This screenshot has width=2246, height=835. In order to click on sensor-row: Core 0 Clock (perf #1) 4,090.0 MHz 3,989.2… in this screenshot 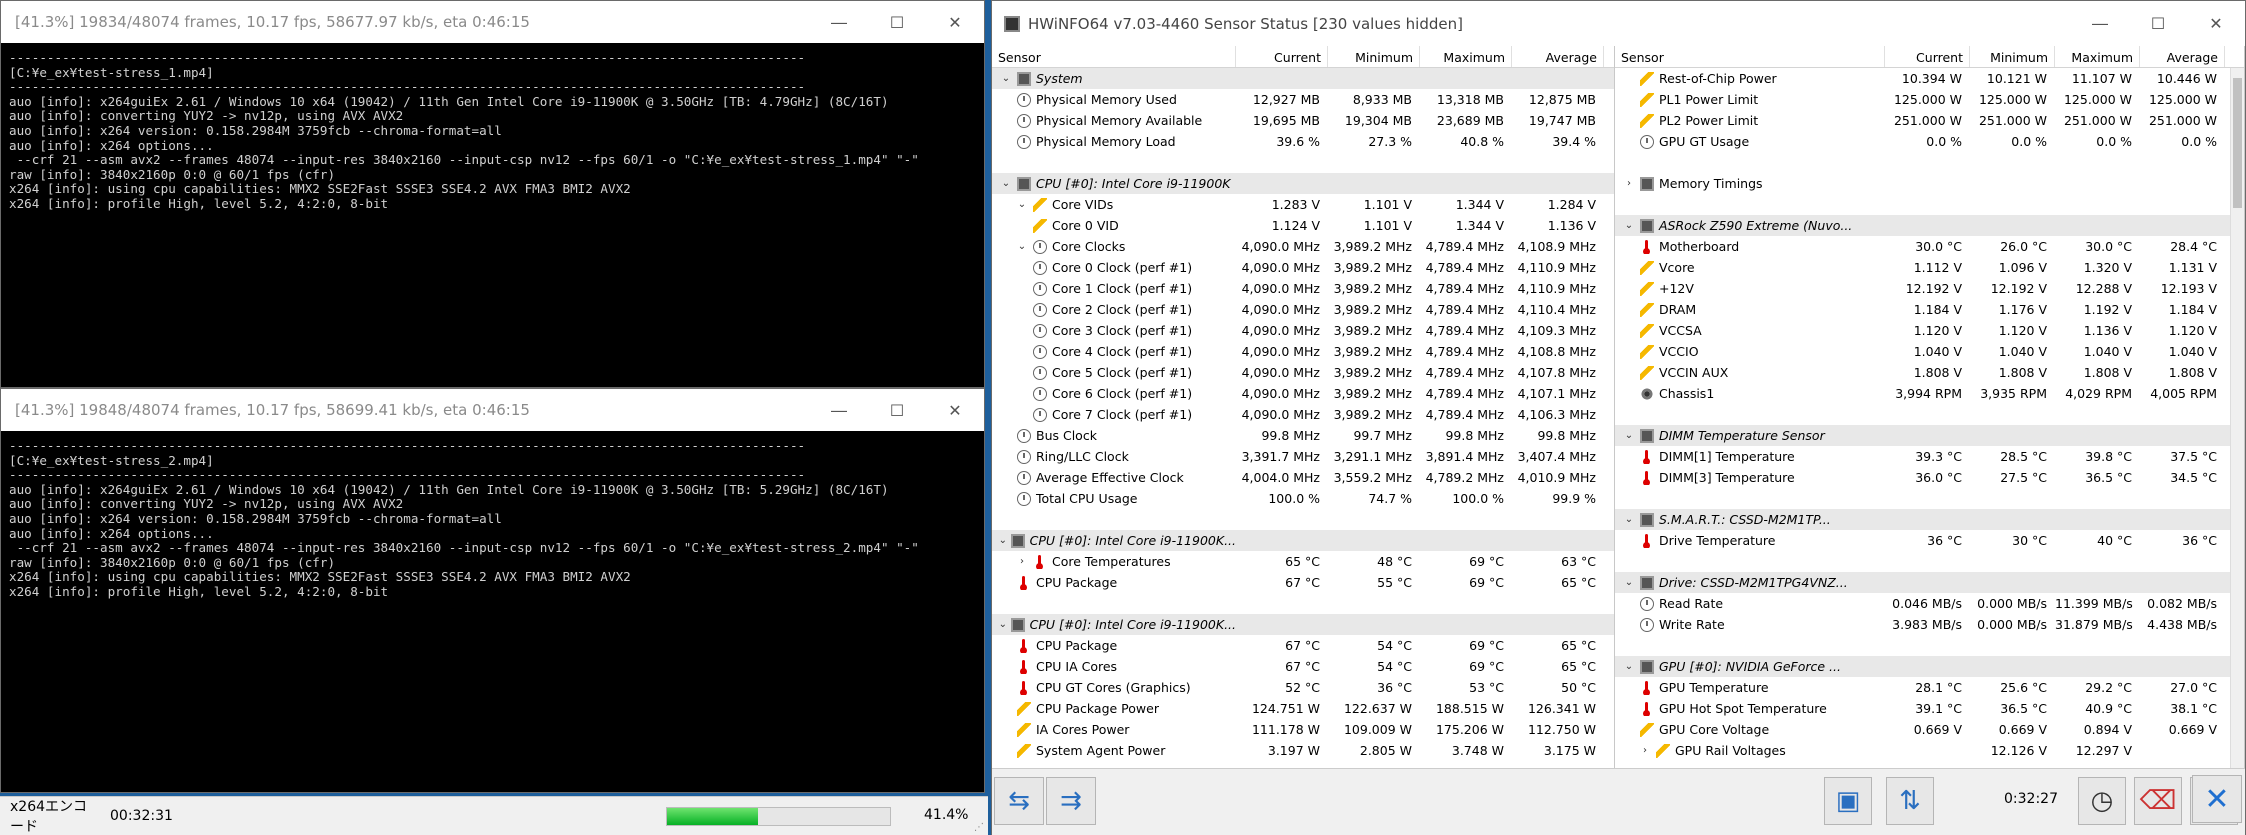, I will do `click(1303, 267)`.